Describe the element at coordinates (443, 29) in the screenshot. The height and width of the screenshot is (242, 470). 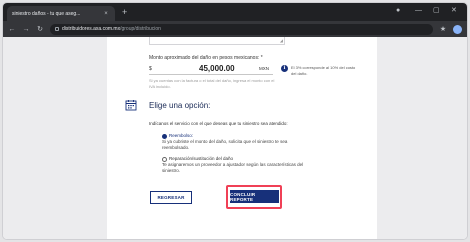
I see `extensions-icon: ★` at that location.